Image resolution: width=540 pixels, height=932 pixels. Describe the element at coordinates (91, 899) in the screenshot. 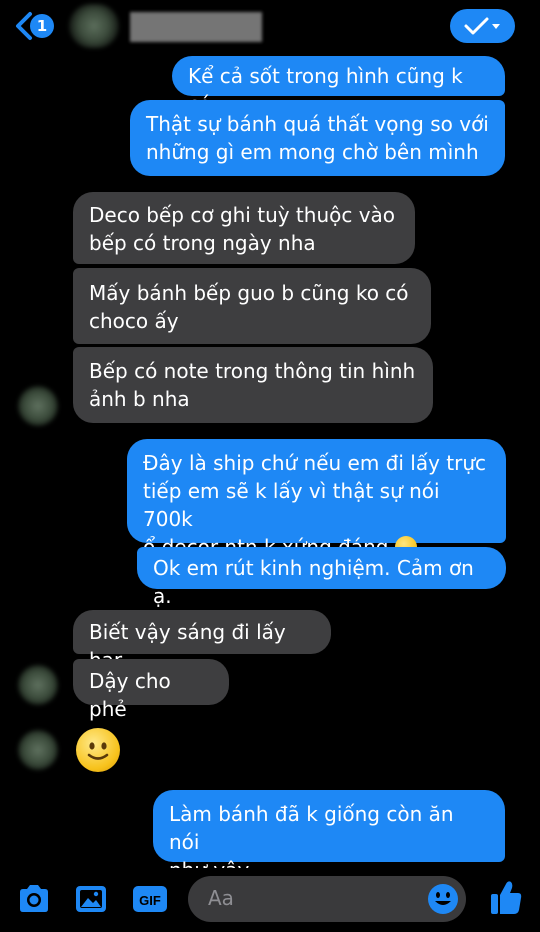

I see `gallery-icon` at that location.